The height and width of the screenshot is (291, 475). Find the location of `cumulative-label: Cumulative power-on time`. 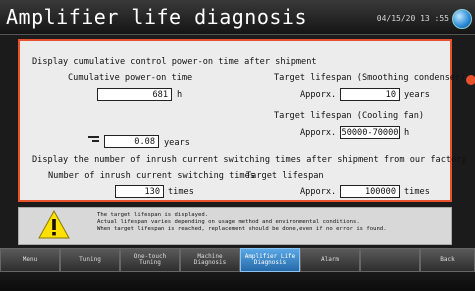

cumulative-label: Cumulative power-on time is located at coordinates (130, 78).